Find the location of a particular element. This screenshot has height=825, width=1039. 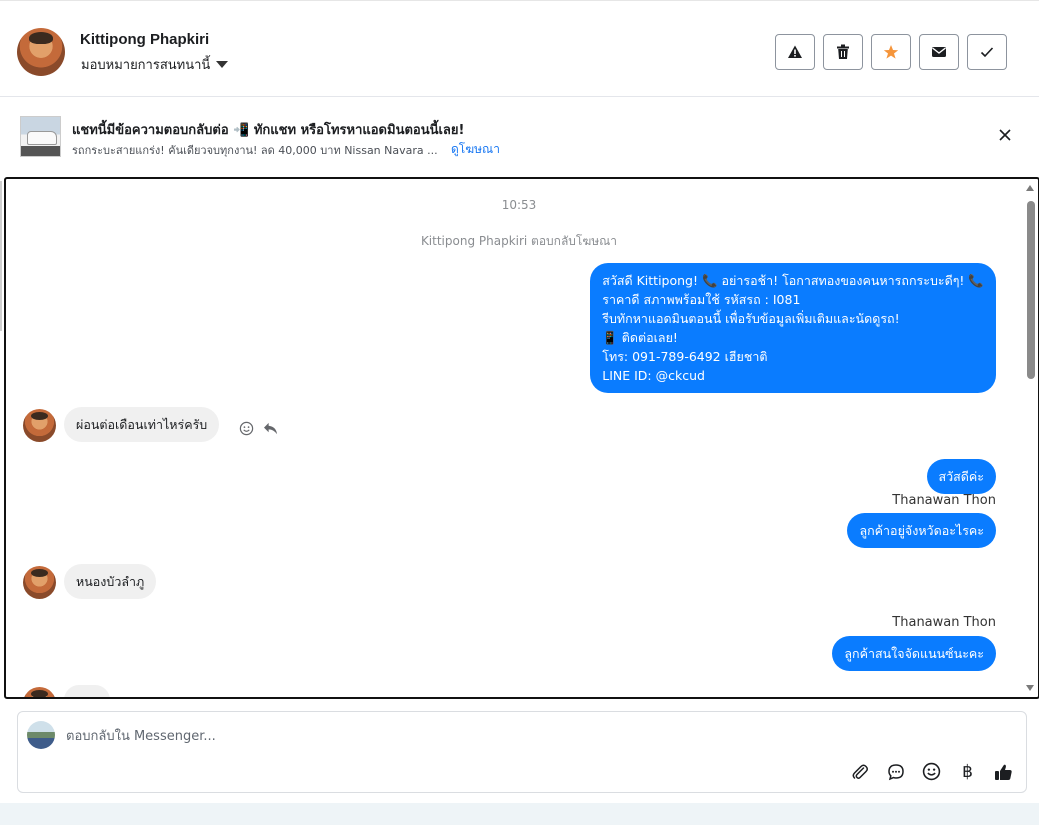

outgoing-message: สวัสดีค่ะ is located at coordinates (961, 476).